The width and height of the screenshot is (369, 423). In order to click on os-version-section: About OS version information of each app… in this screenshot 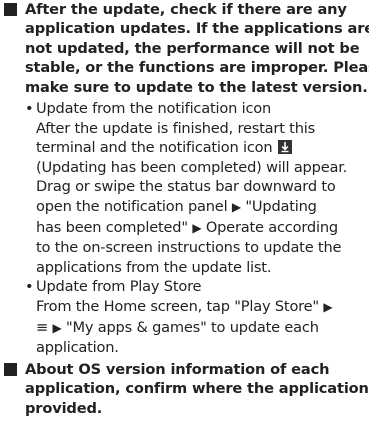, I will do `click(185, 389)`.